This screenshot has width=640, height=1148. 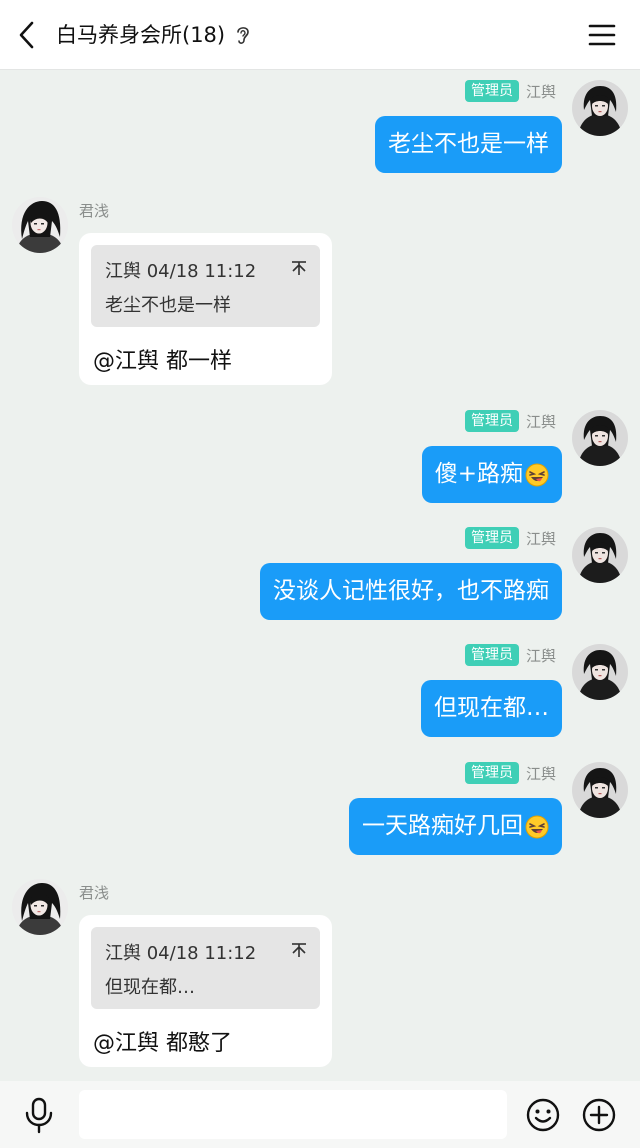 I want to click on chat-title: 白马养身会所(18), so click(x=141, y=35).